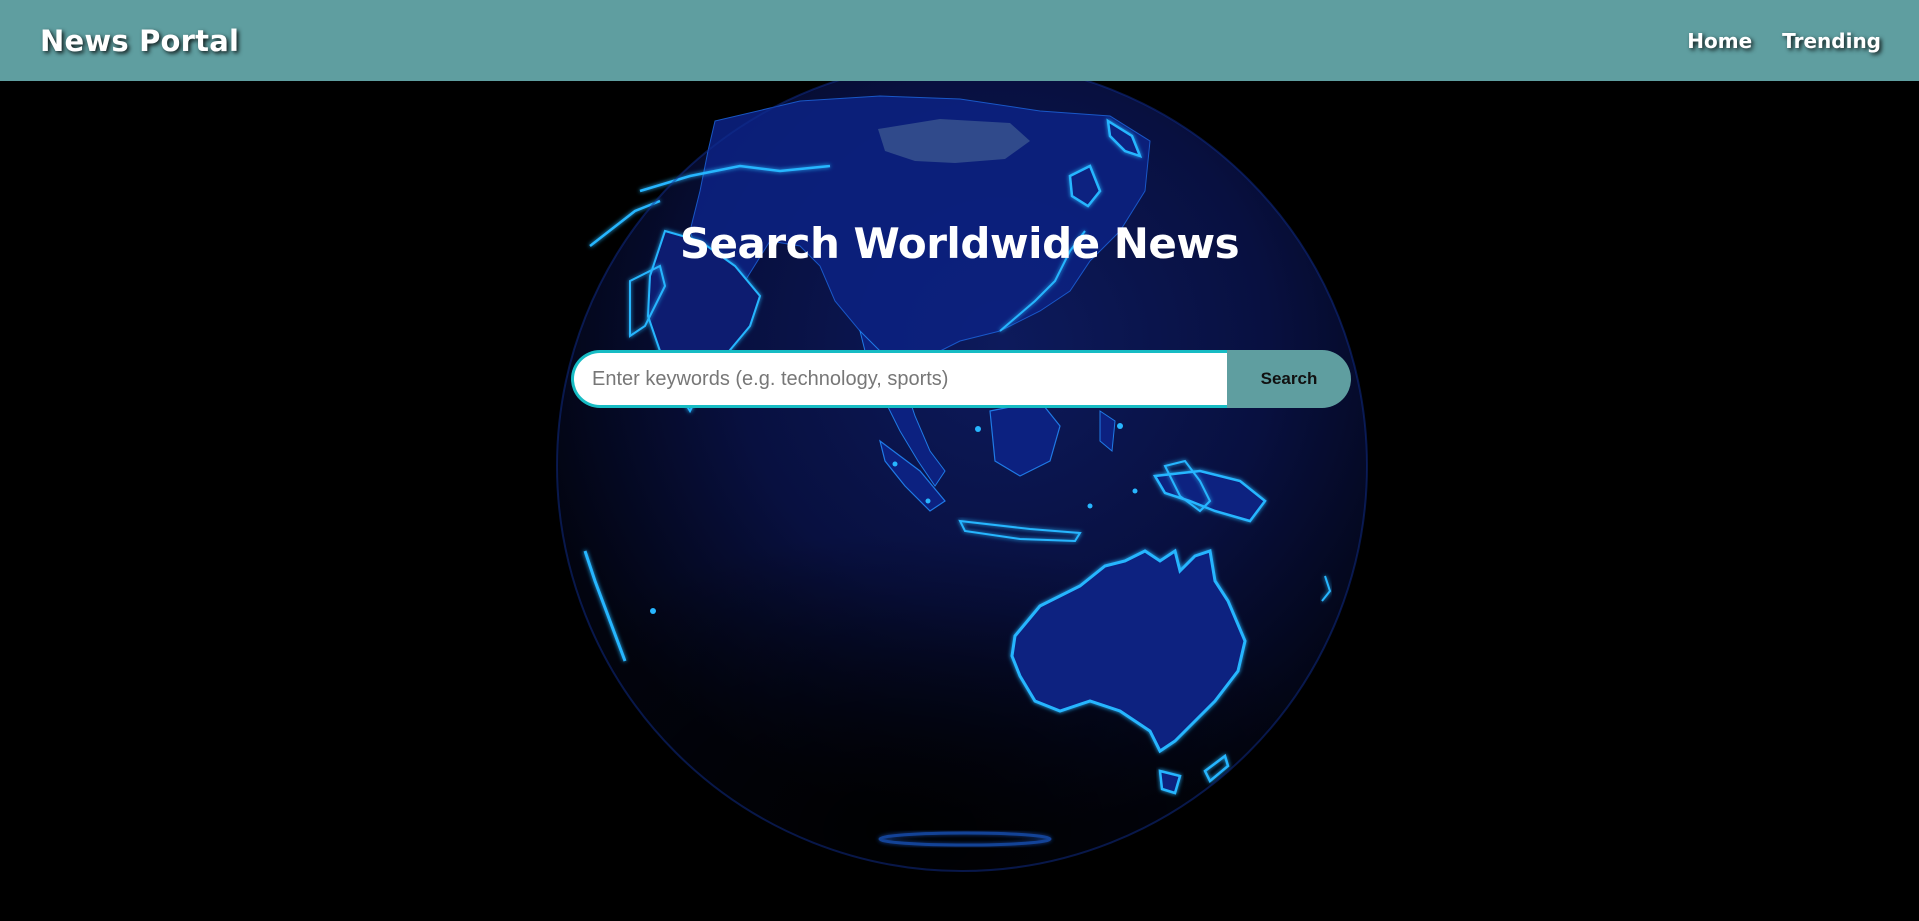  I want to click on nav-links: Home Trending, so click(1784, 41).